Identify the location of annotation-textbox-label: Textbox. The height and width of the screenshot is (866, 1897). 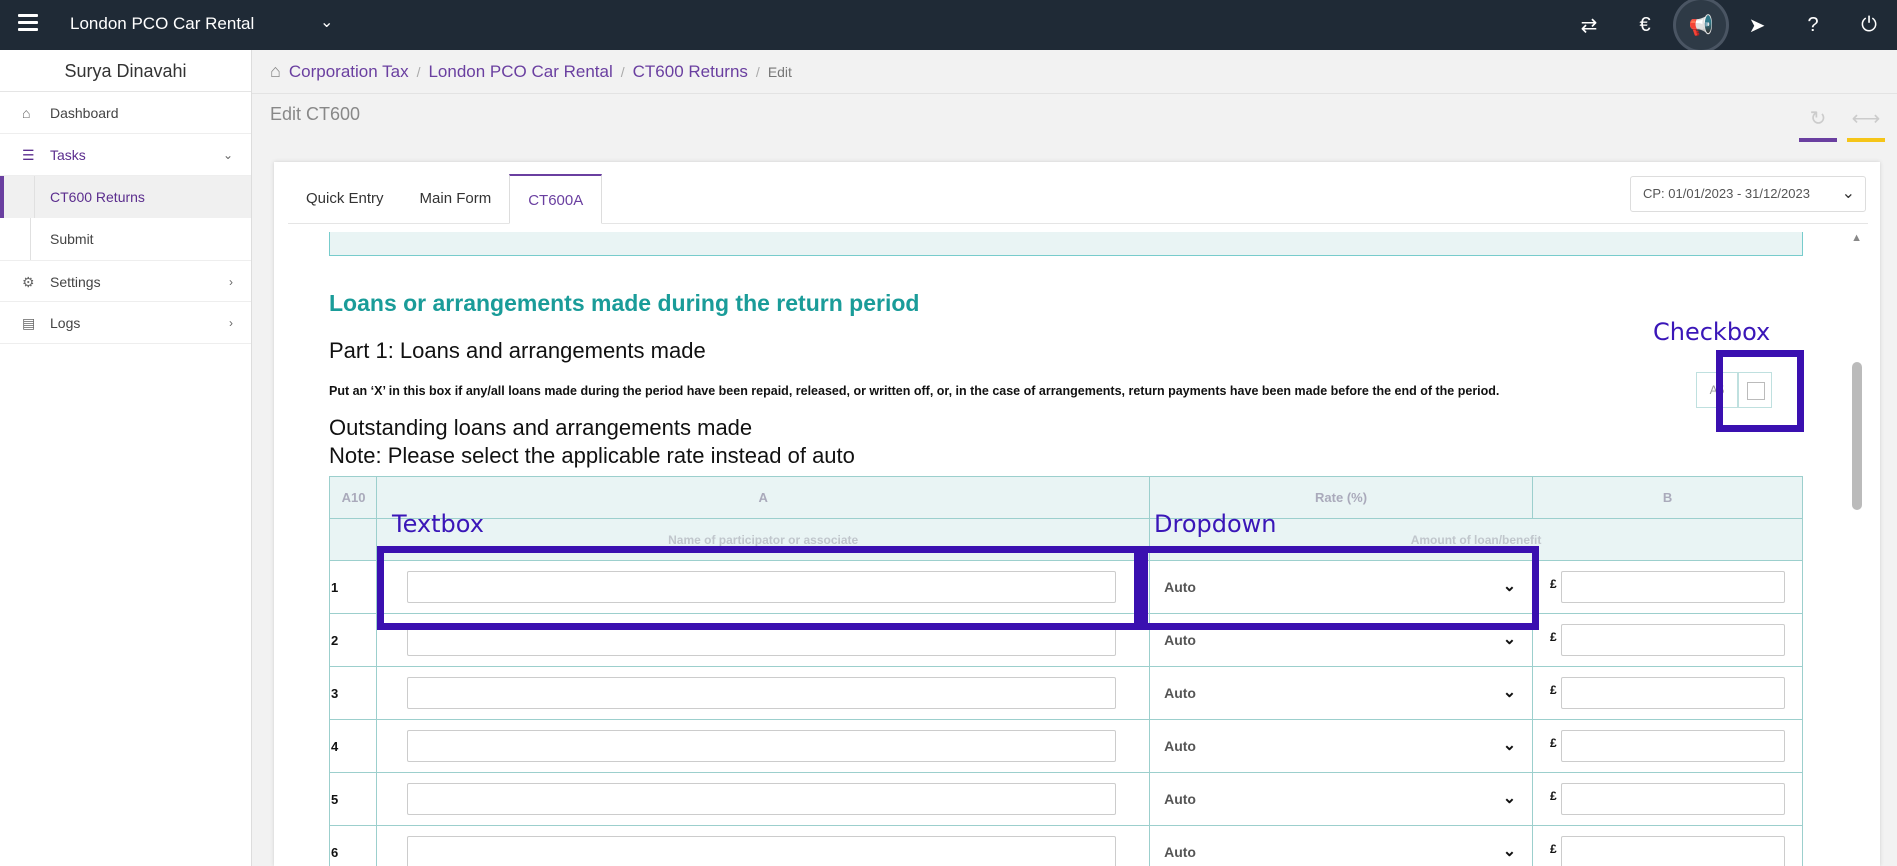
(438, 524).